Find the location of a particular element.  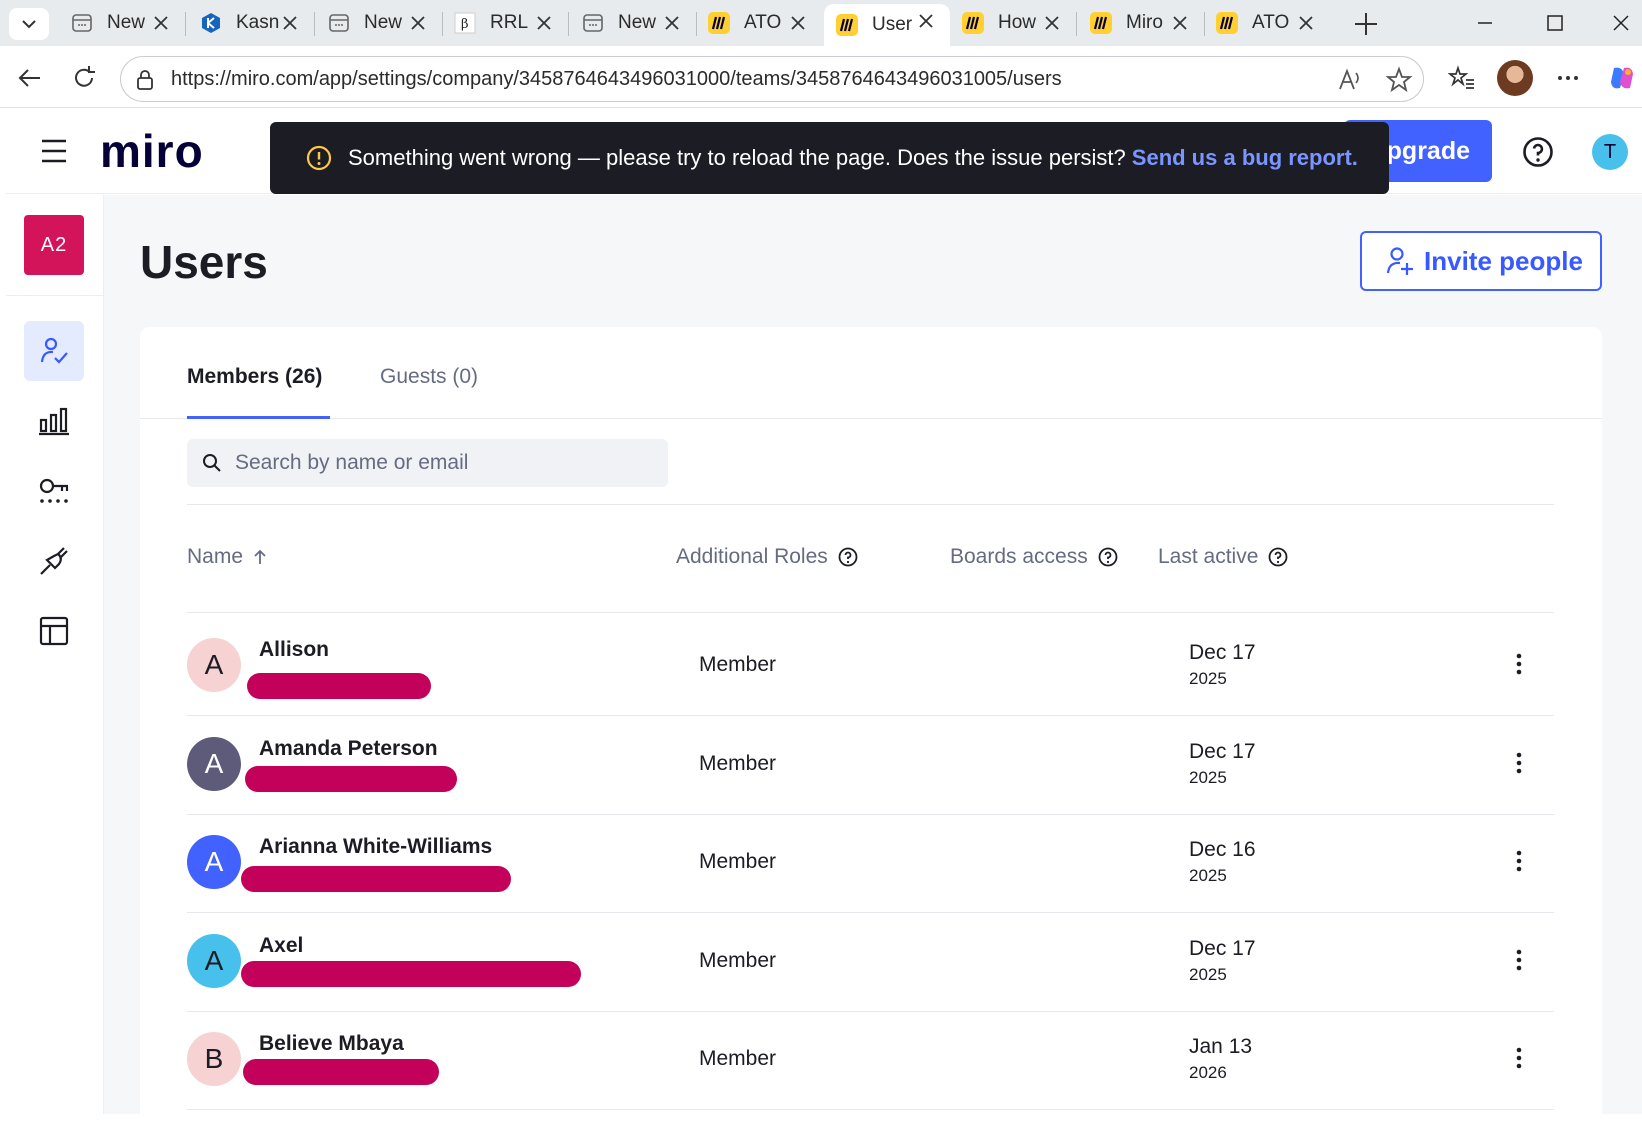

browser-tab: β RRL is located at coordinates (505, 23).